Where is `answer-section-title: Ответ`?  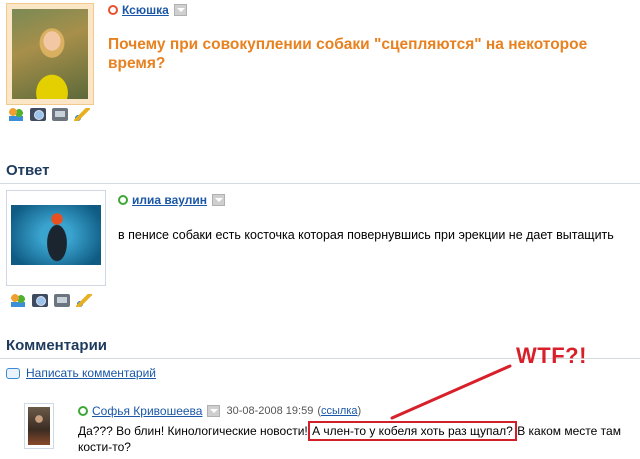
answer-section-title: Ответ is located at coordinates (28, 170).